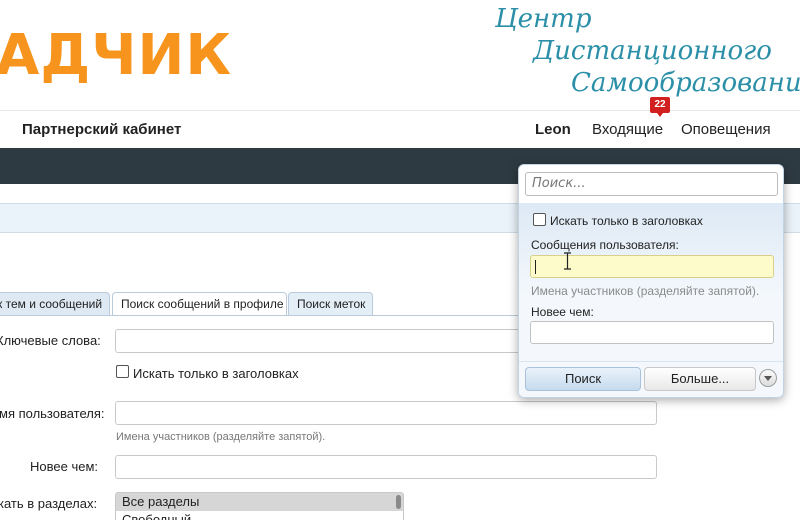 Image resolution: width=800 pixels, height=520 pixels. What do you see at coordinates (199, 304) in the screenshot?
I see `tab-profile-posts: Поиск сообщений в профиле` at bounding box center [199, 304].